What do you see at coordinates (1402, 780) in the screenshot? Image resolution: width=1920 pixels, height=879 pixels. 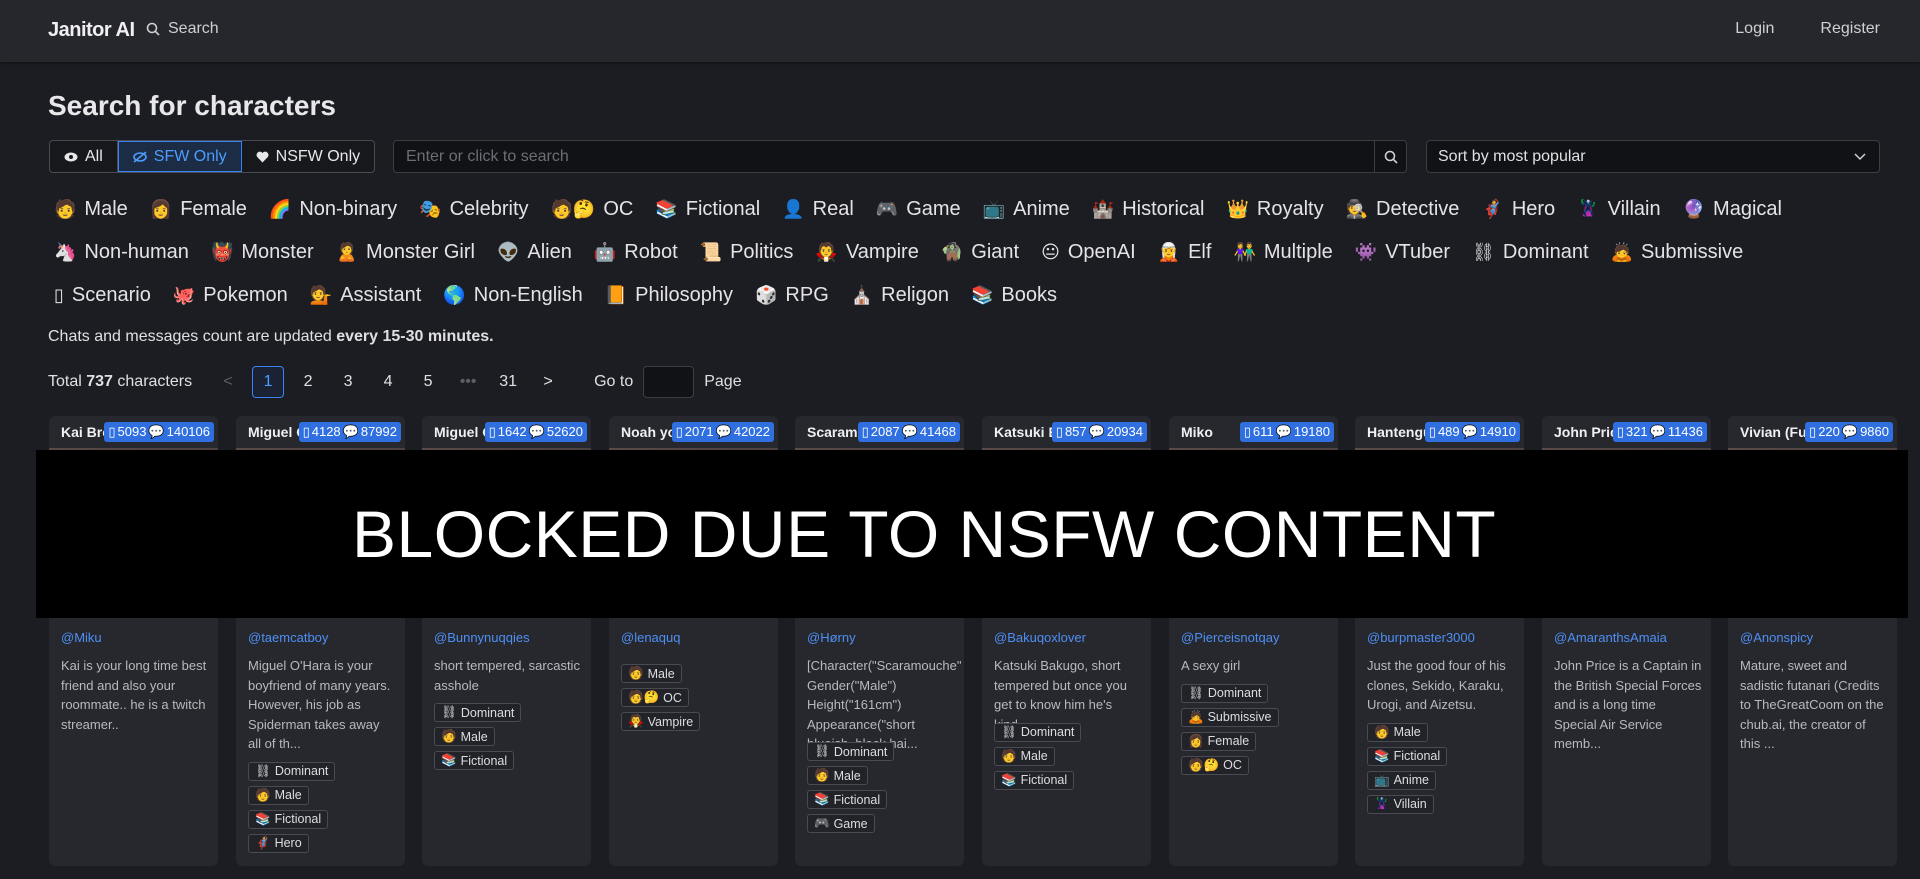 I see `character-tag: 📺 Anime` at bounding box center [1402, 780].